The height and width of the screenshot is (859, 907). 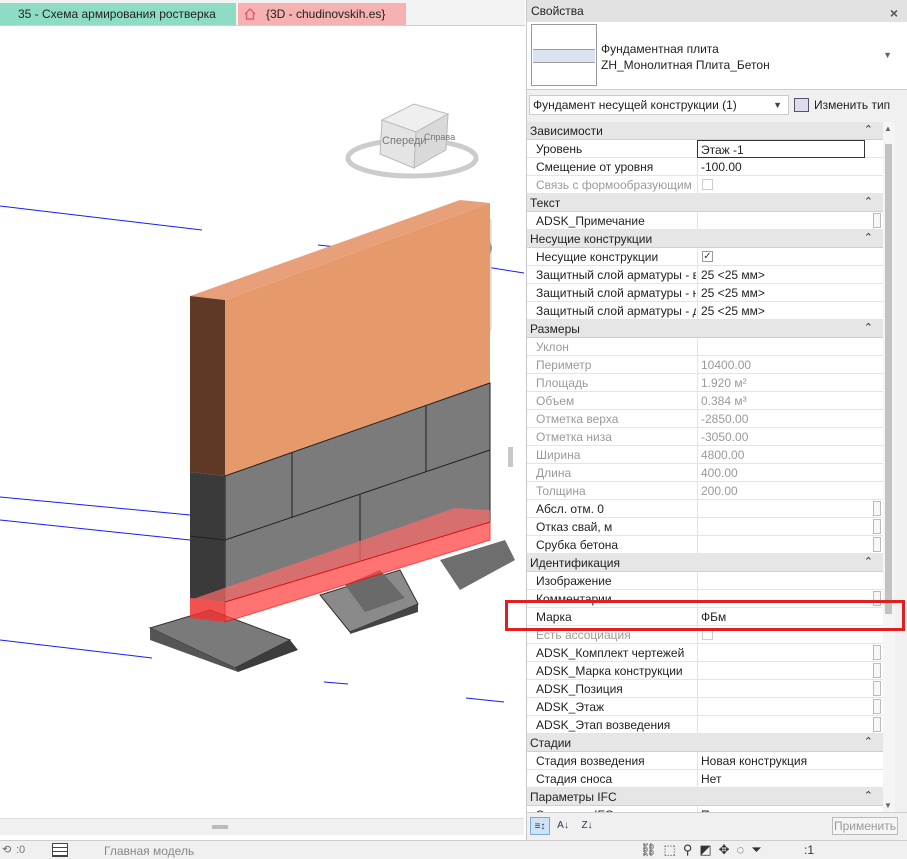 I want to click on property-row: Площадь 1.920 м², so click(x=705, y=383).